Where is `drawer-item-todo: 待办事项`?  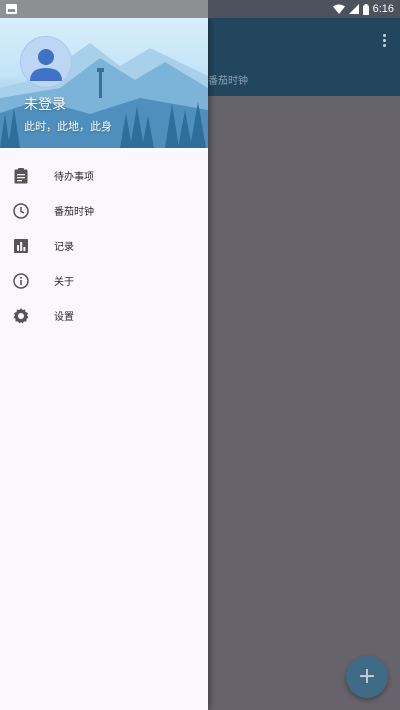 drawer-item-todo: 待办事项 is located at coordinates (104, 175).